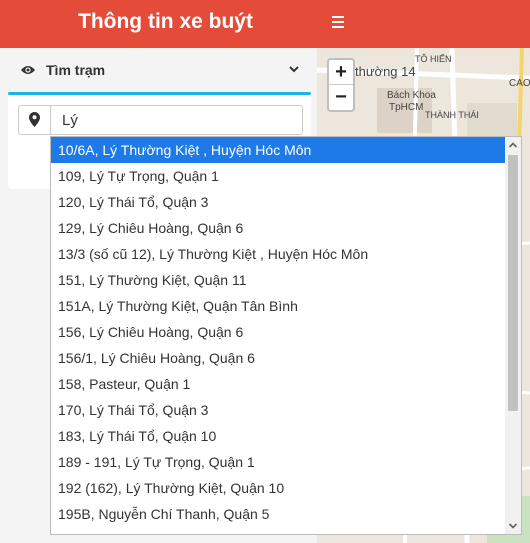  What do you see at coordinates (286, 358) in the screenshot?
I see `suggestion-item: 156/1, Lý Chiêu Hoàng, Quận 6` at bounding box center [286, 358].